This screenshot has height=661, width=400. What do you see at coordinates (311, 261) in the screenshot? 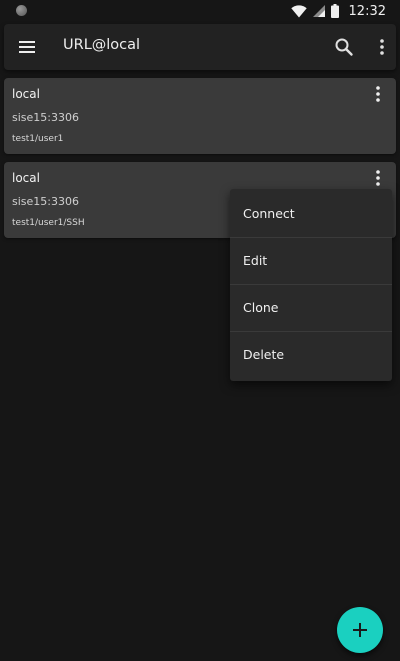
I see `menu-item-edit: Edit` at bounding box center [311, 261].